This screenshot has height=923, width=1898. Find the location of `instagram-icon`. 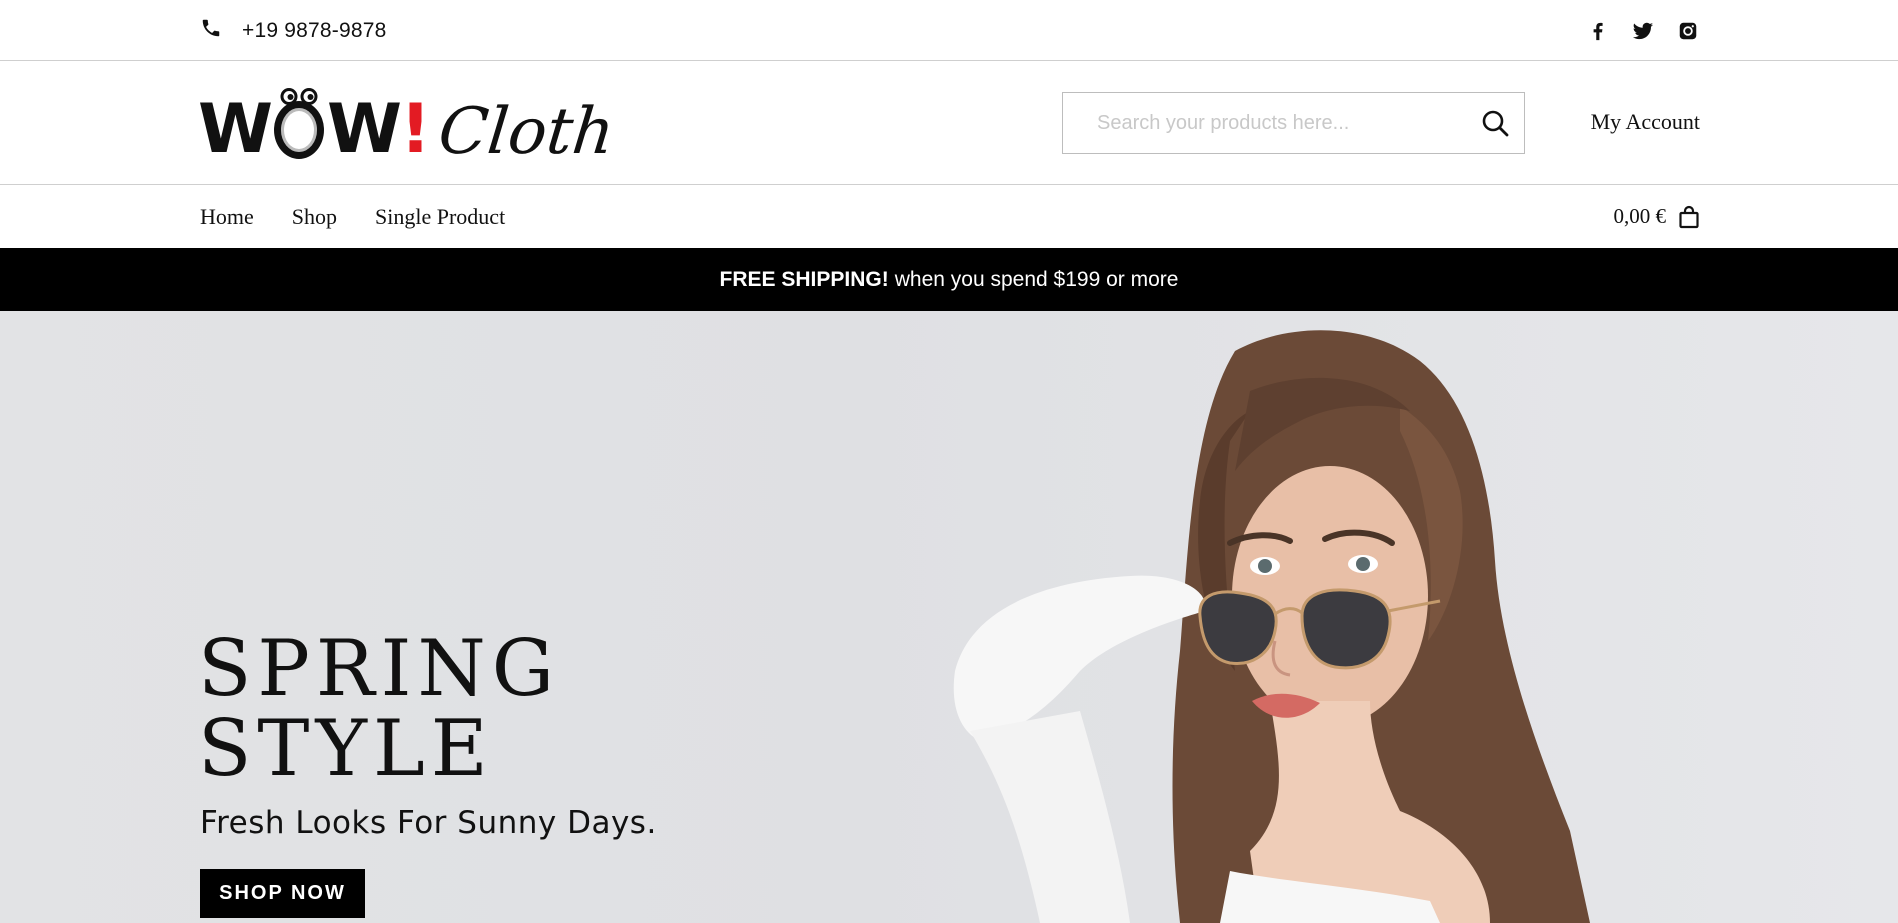

instagram-icon is located at coordinates (1688, 31).